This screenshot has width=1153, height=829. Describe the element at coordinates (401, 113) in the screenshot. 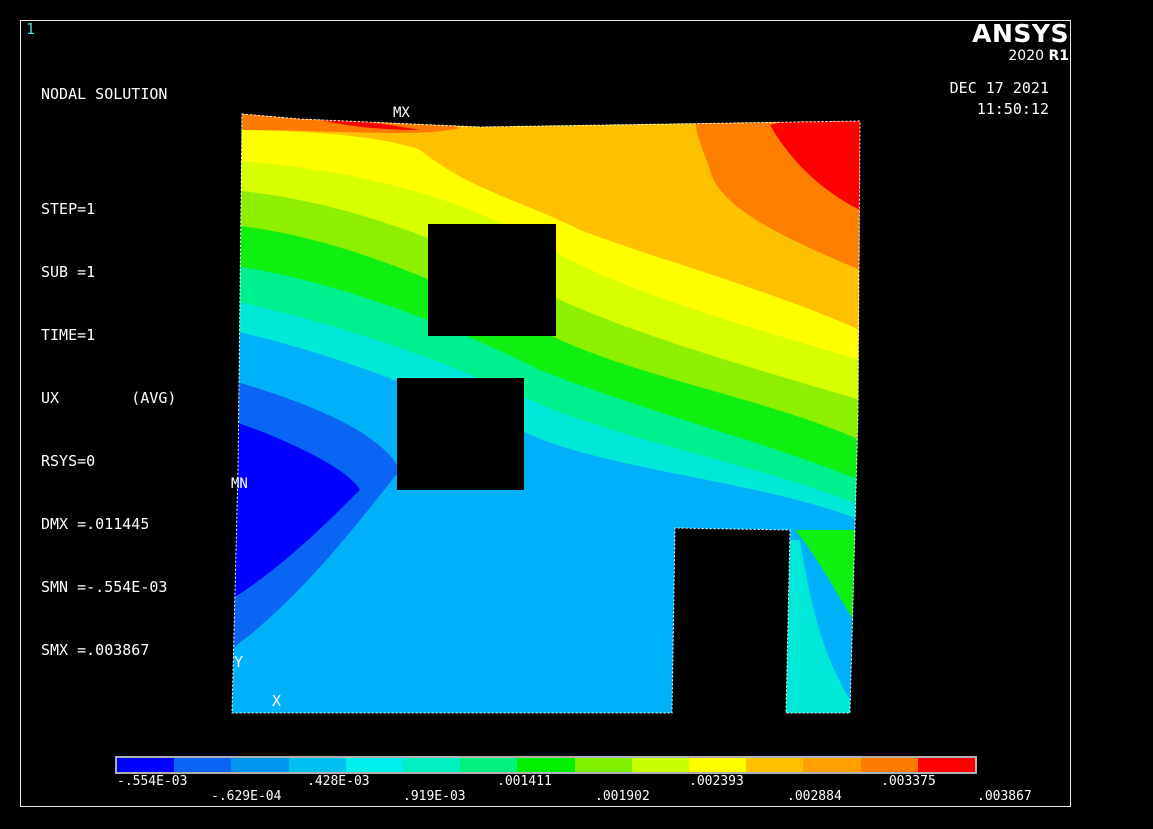

I see `max-marker: MX` at that location.